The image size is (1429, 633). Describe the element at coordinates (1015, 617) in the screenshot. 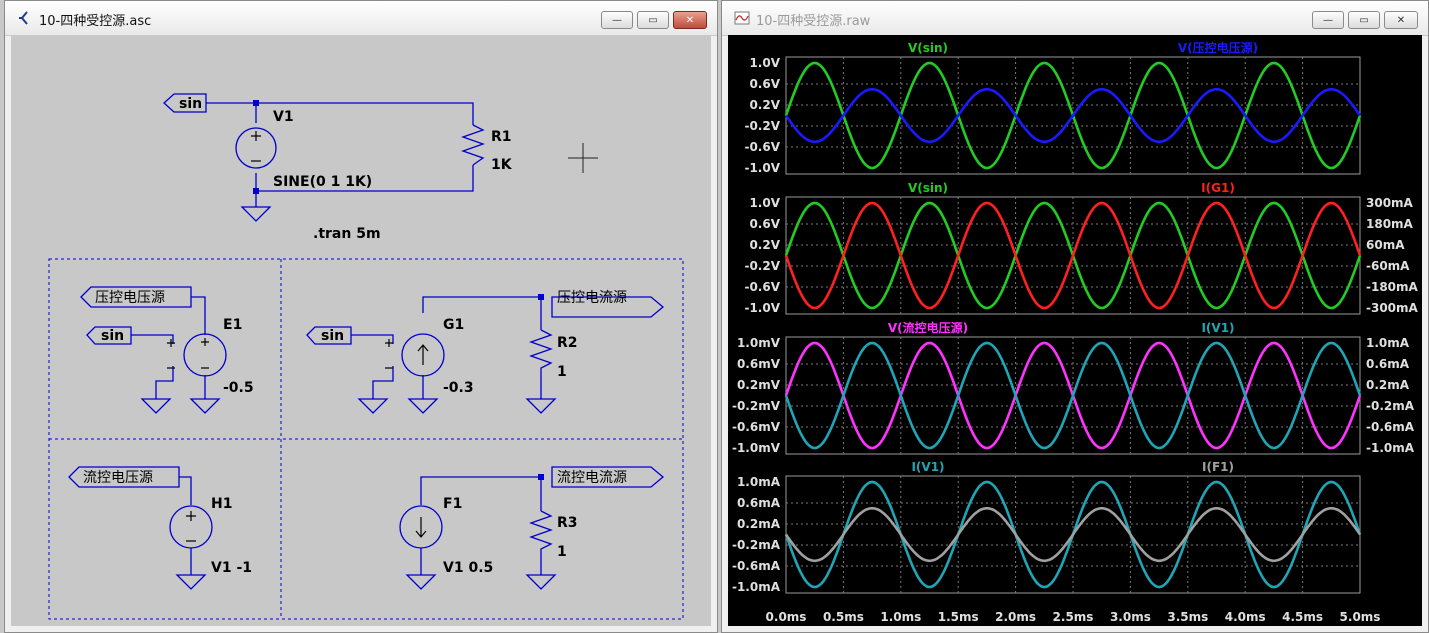

I see `x-axis-tick: 2.0ms` at that location.